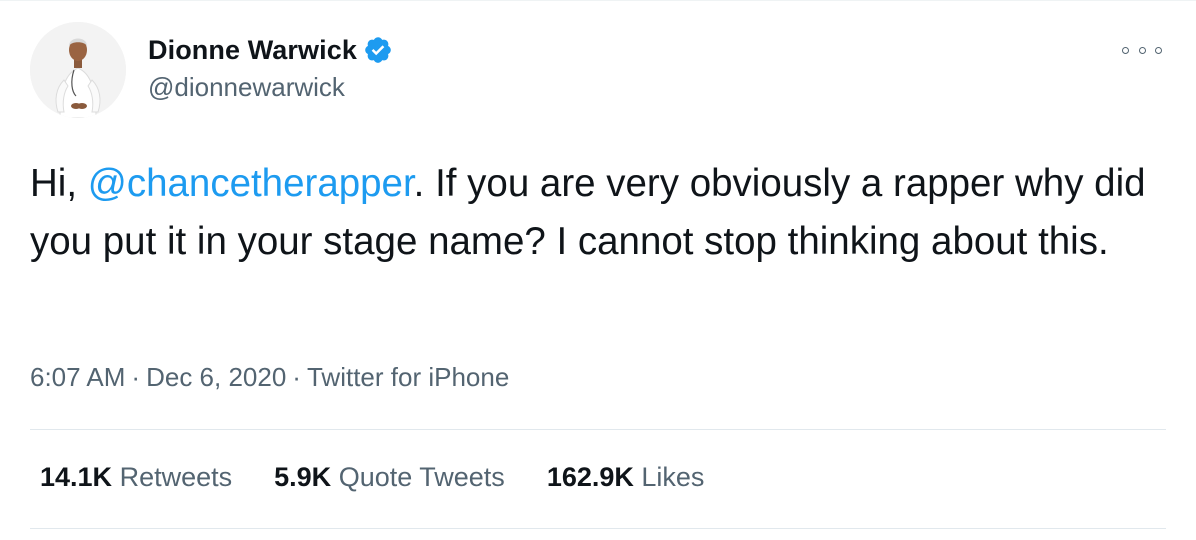 This screenshot has width=1196, height=540. I want to click on mention-link: @chancetherapper, so click(251, 183).